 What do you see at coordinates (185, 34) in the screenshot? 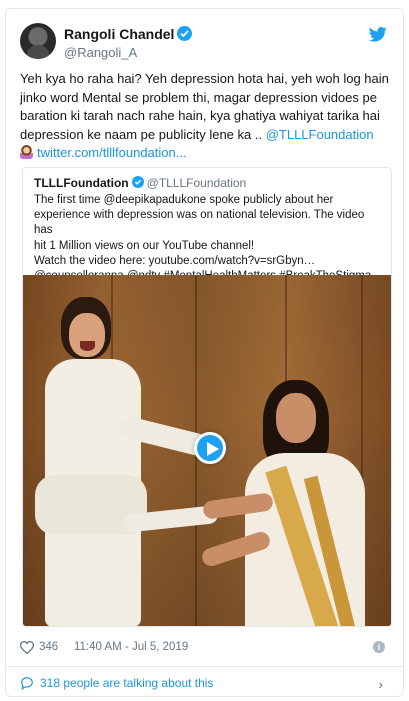
I see `verified-badge-icon` at bounding box center [185, 34].